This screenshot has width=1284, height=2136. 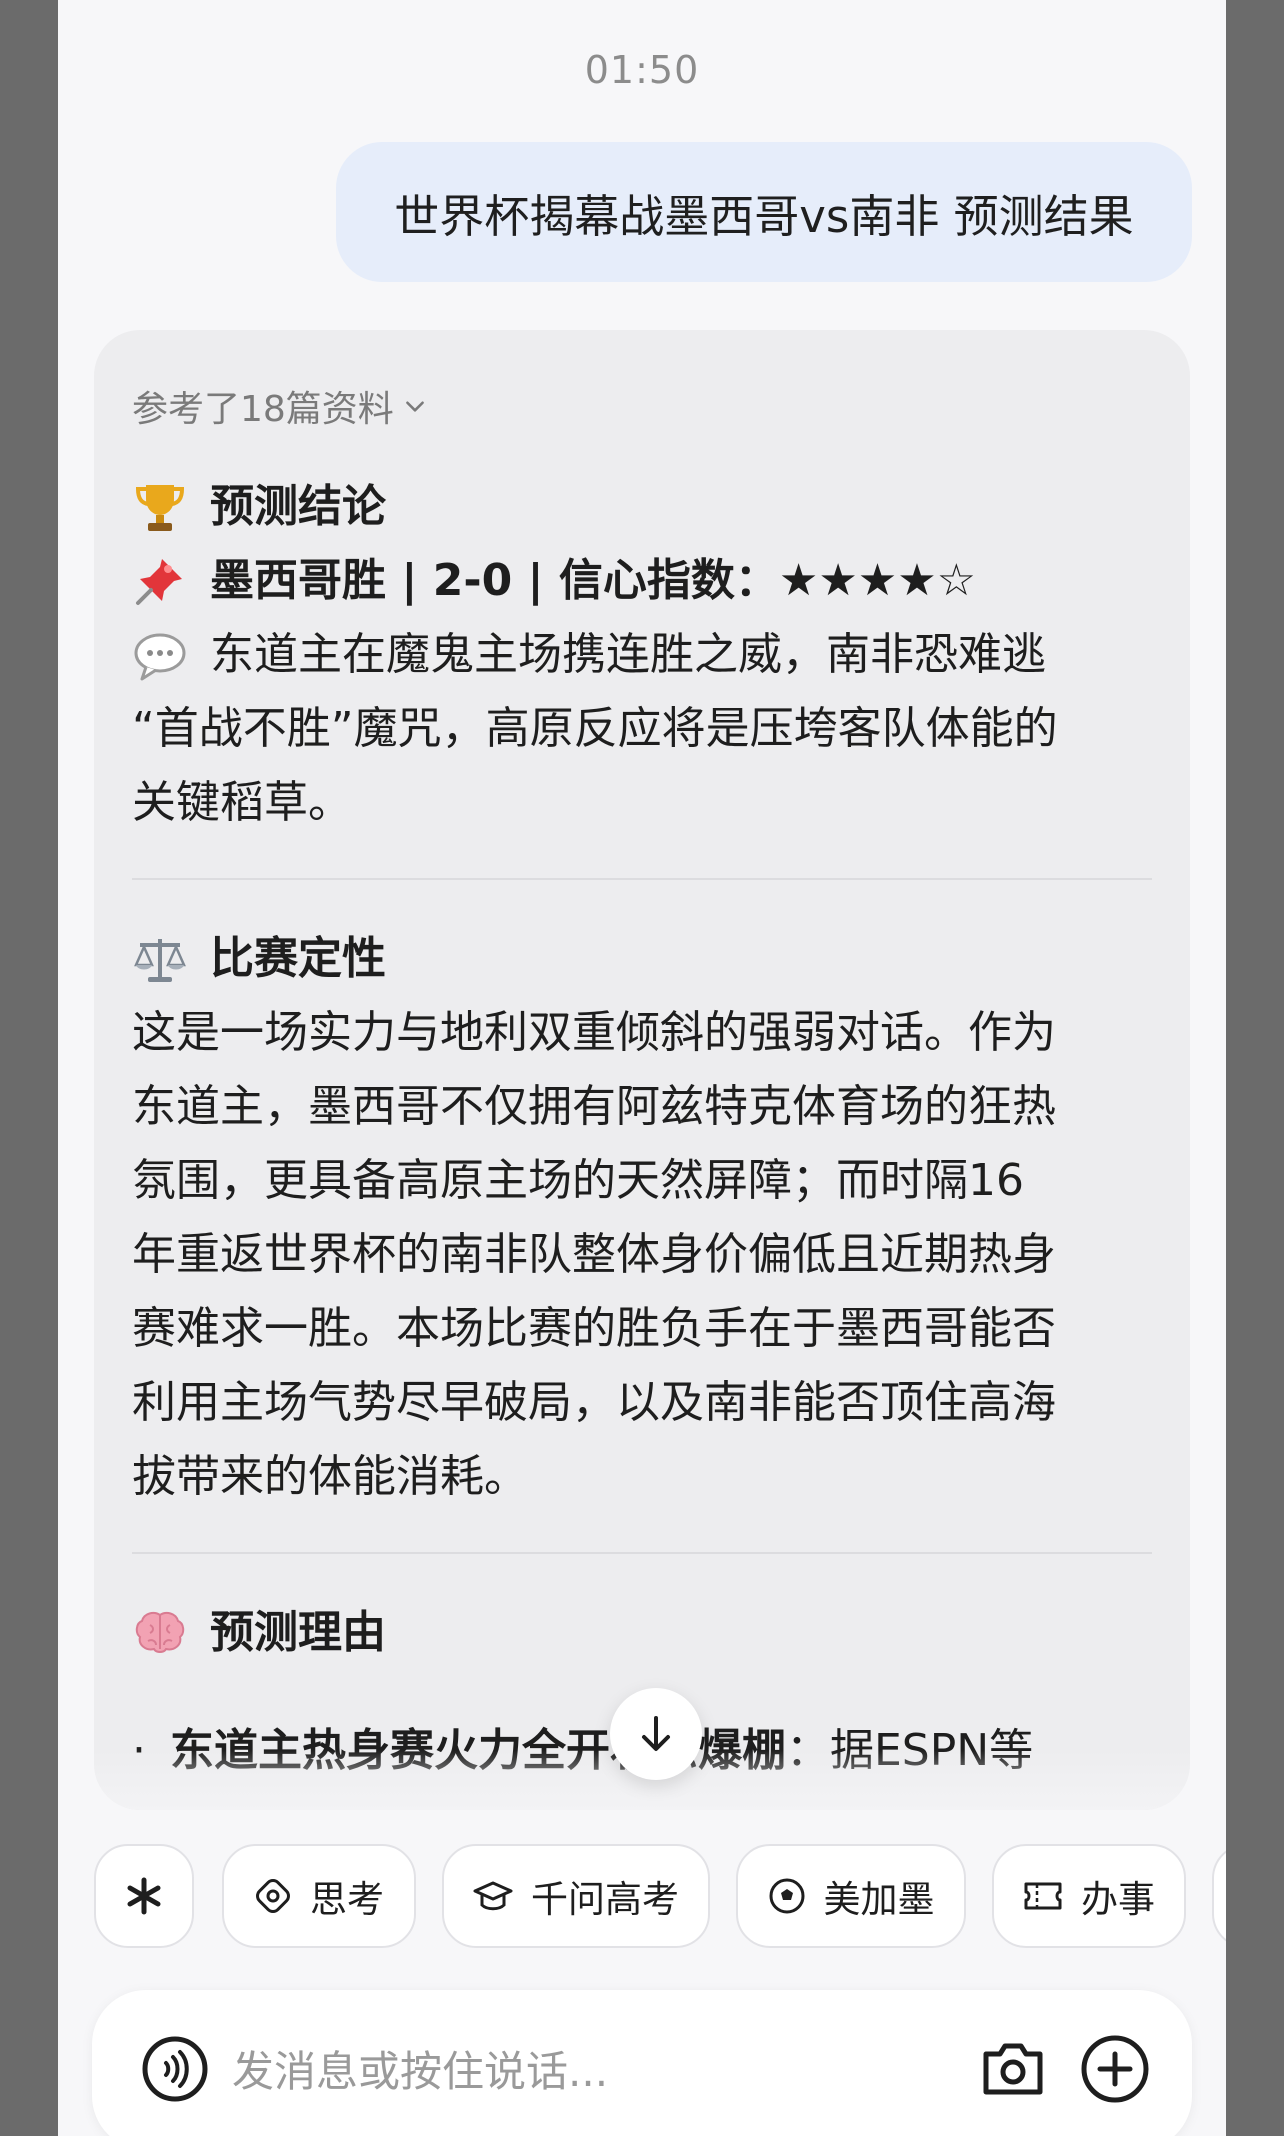 What do you see at coordinates (298, 1632) in the screenshot?
I see `reason-heading-text: 预测理由` at bounding box center [298, 1632].